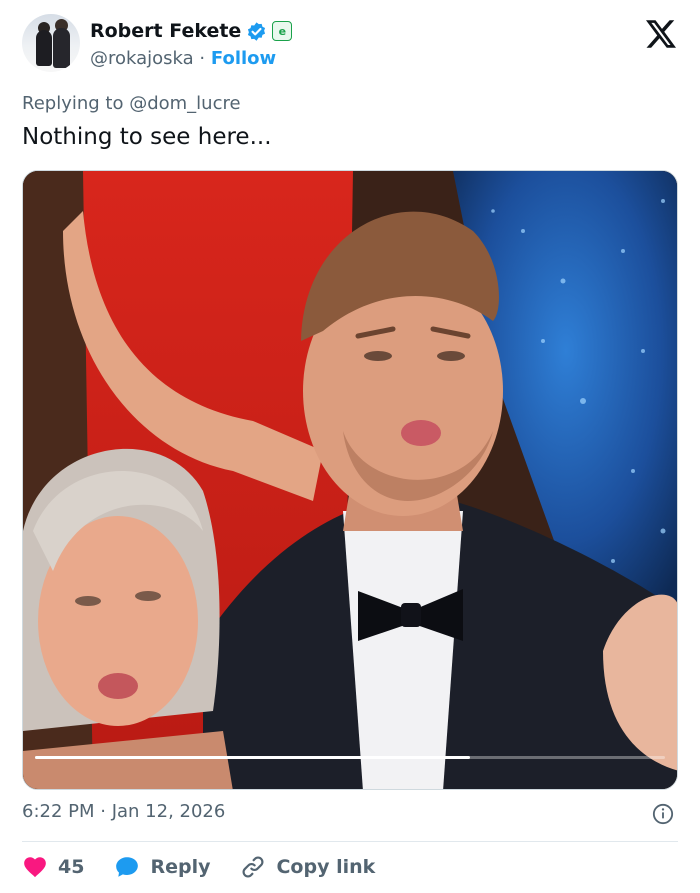  Describe the element at coordinates (326, 867) in the screenshot. I see `copy-link-label: Copy link` at that location.